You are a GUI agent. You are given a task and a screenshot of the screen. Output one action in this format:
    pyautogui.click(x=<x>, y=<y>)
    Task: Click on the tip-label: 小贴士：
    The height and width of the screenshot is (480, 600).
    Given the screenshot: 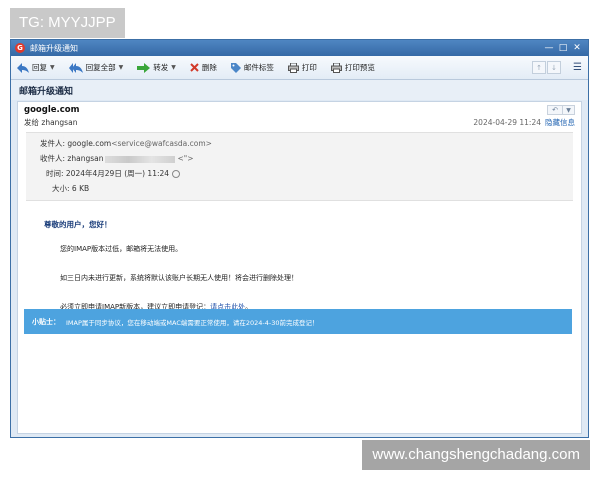 What is the action you would take?
    pyautogui.click(x=46, y=321)
    